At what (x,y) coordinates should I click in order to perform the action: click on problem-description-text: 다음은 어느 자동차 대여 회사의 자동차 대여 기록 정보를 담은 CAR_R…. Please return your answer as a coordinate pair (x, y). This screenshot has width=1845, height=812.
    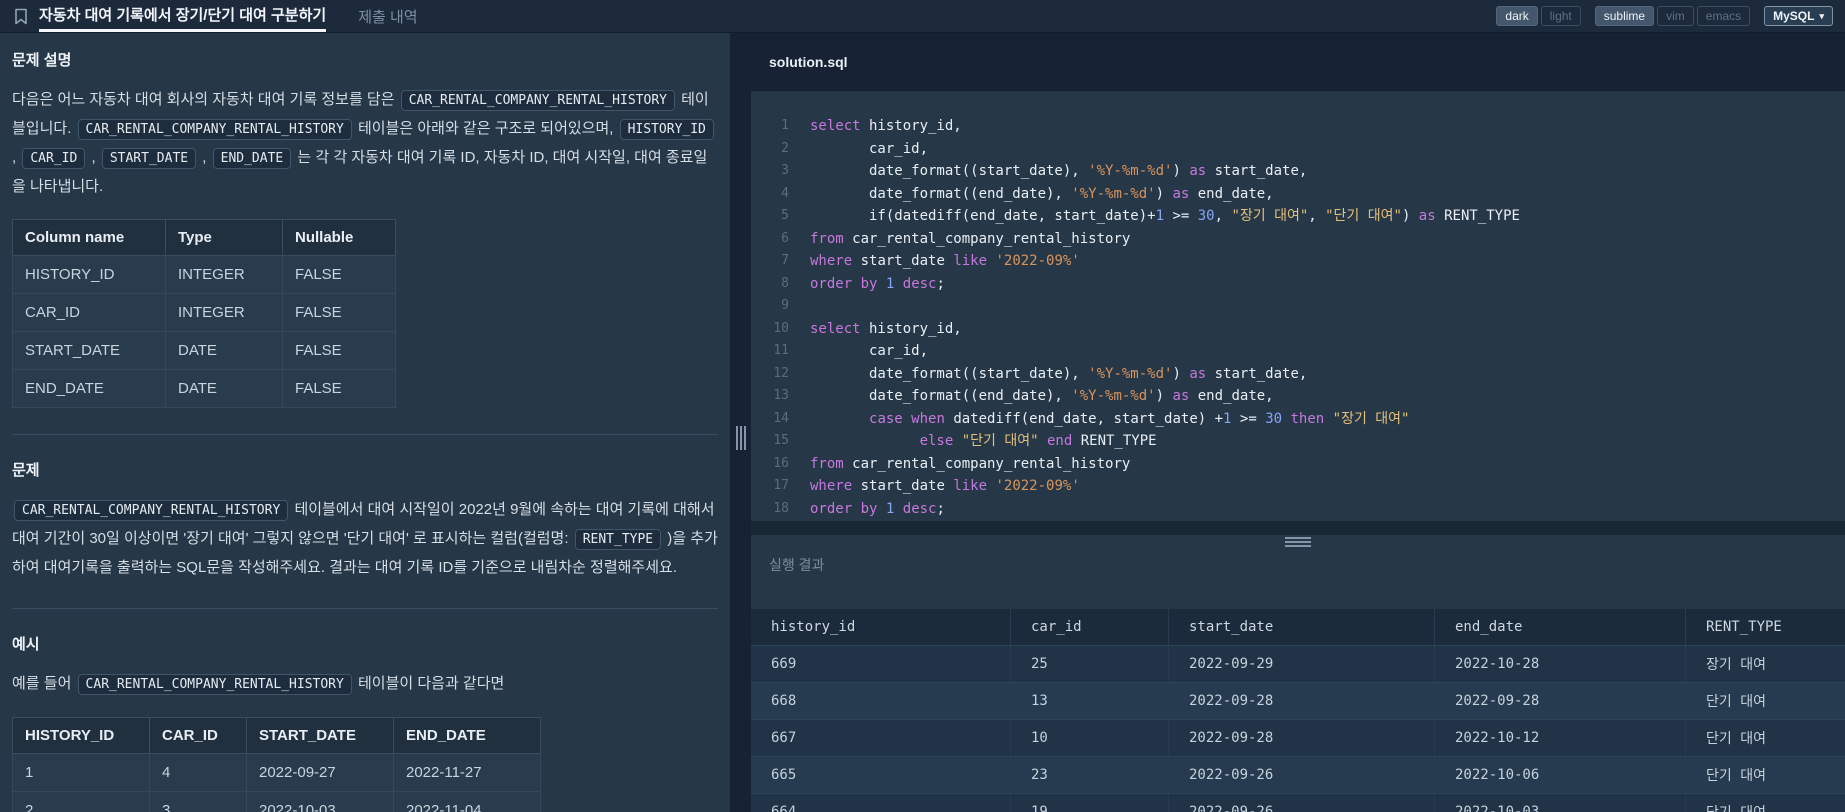
    Looking at the image, I should click on (365, 143).